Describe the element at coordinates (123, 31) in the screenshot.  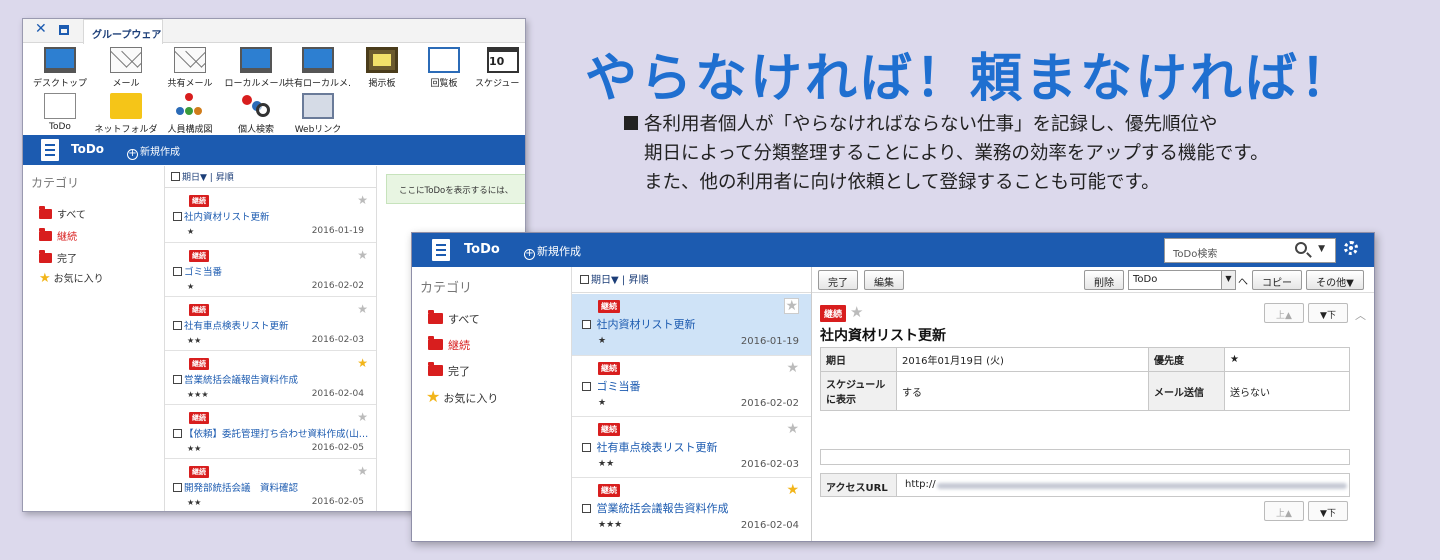
I see `tab-groupware: グループウェア` at that location.